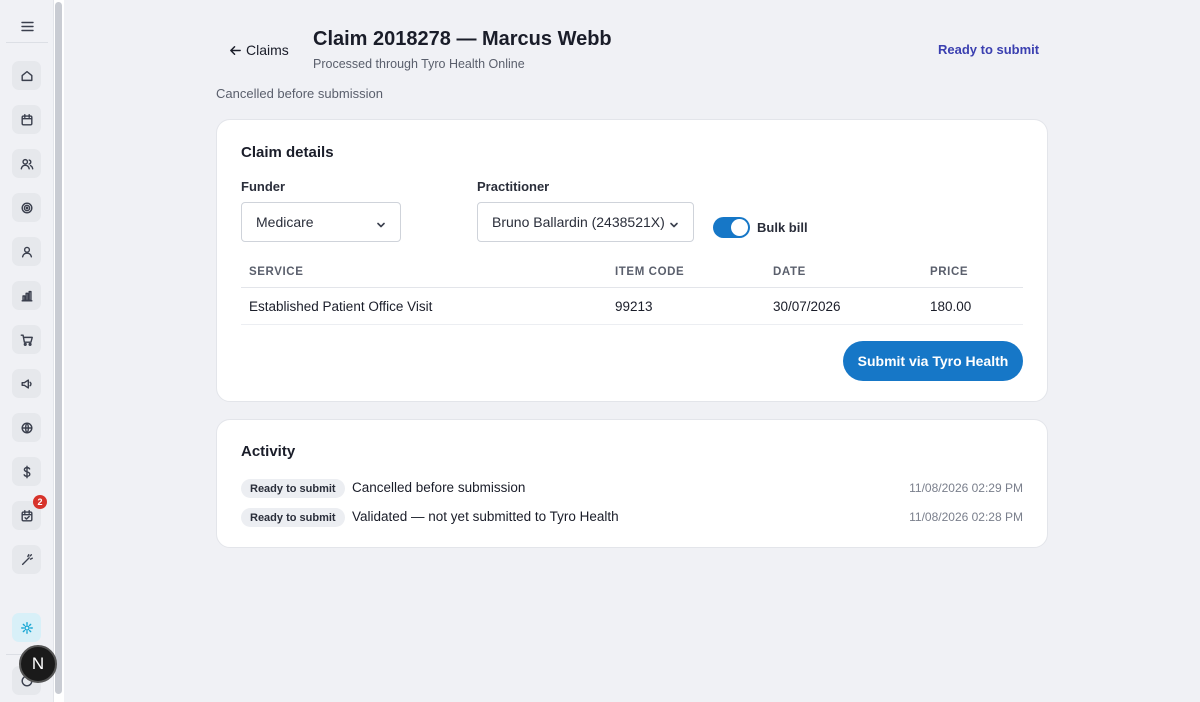  I want to click on practitioner-label: Practitioner, so click(513, 186).